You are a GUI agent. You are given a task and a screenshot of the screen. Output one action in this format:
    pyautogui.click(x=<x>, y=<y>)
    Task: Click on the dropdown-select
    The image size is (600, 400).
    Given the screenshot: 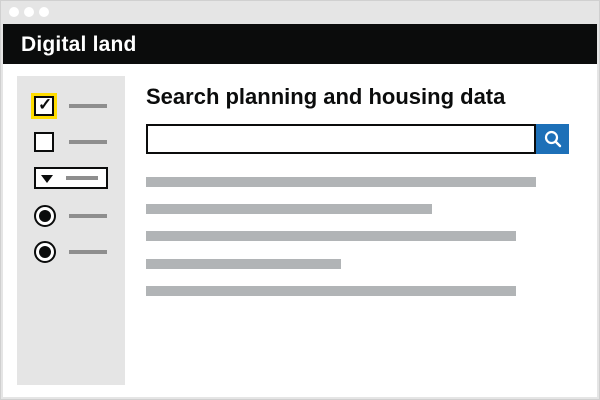 What is the action you would take?
    pyautogui.click(x=71, y=178)
    